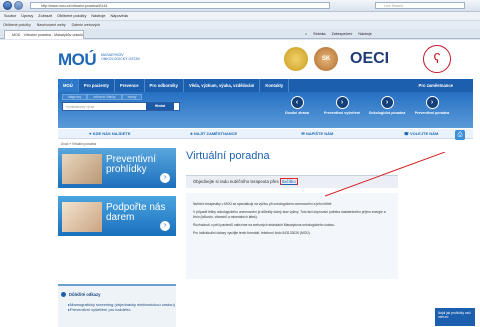 This screenshot has height=327, width=480. I want to click on subnav-label: VOLEJTE NÁM, so click(424, 133).